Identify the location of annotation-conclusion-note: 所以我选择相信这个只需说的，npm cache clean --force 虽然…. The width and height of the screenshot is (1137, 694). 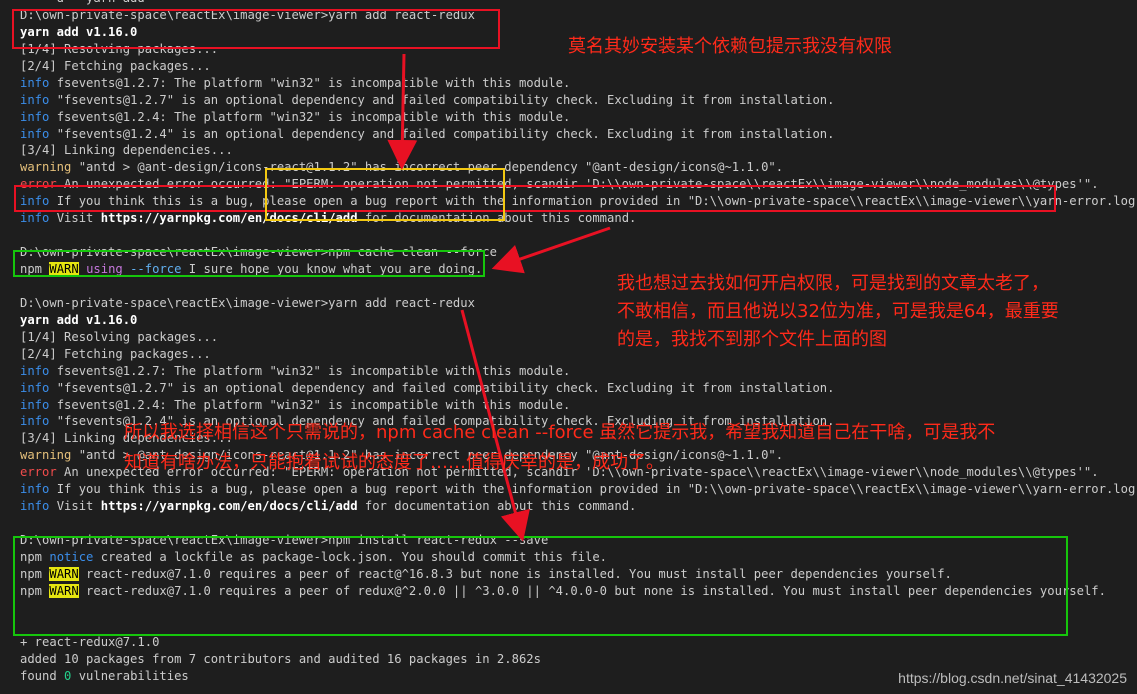
(560, 447).